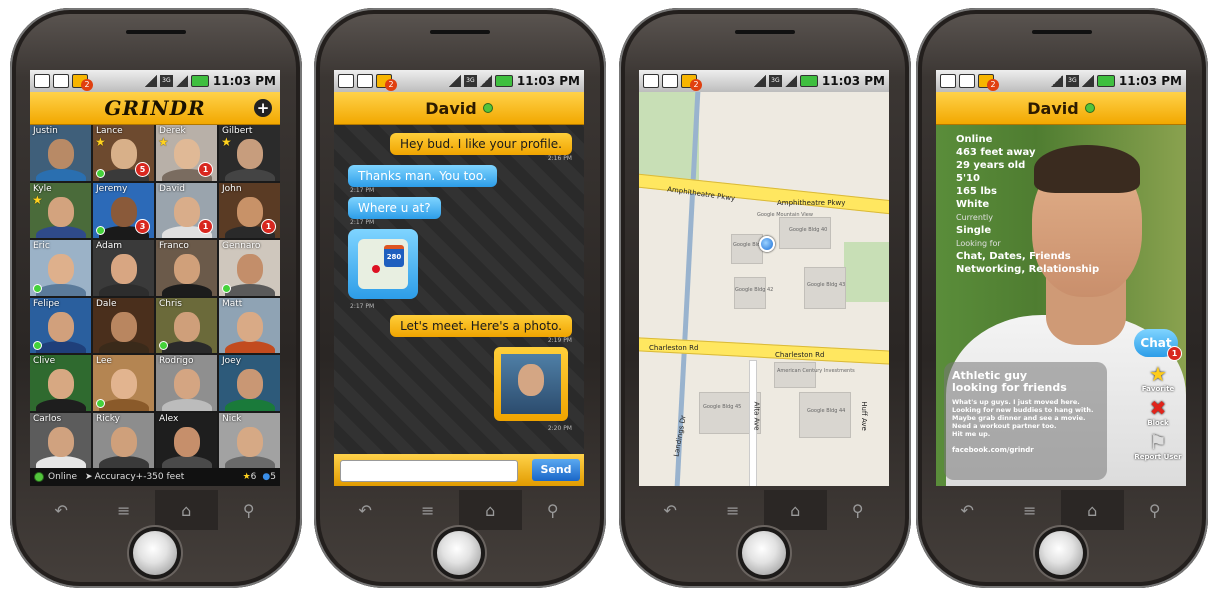 The image size is (1215, 596). Describe the element at coordinates (42, 81) in the screenshot. I see `gmail-icon` at that location.